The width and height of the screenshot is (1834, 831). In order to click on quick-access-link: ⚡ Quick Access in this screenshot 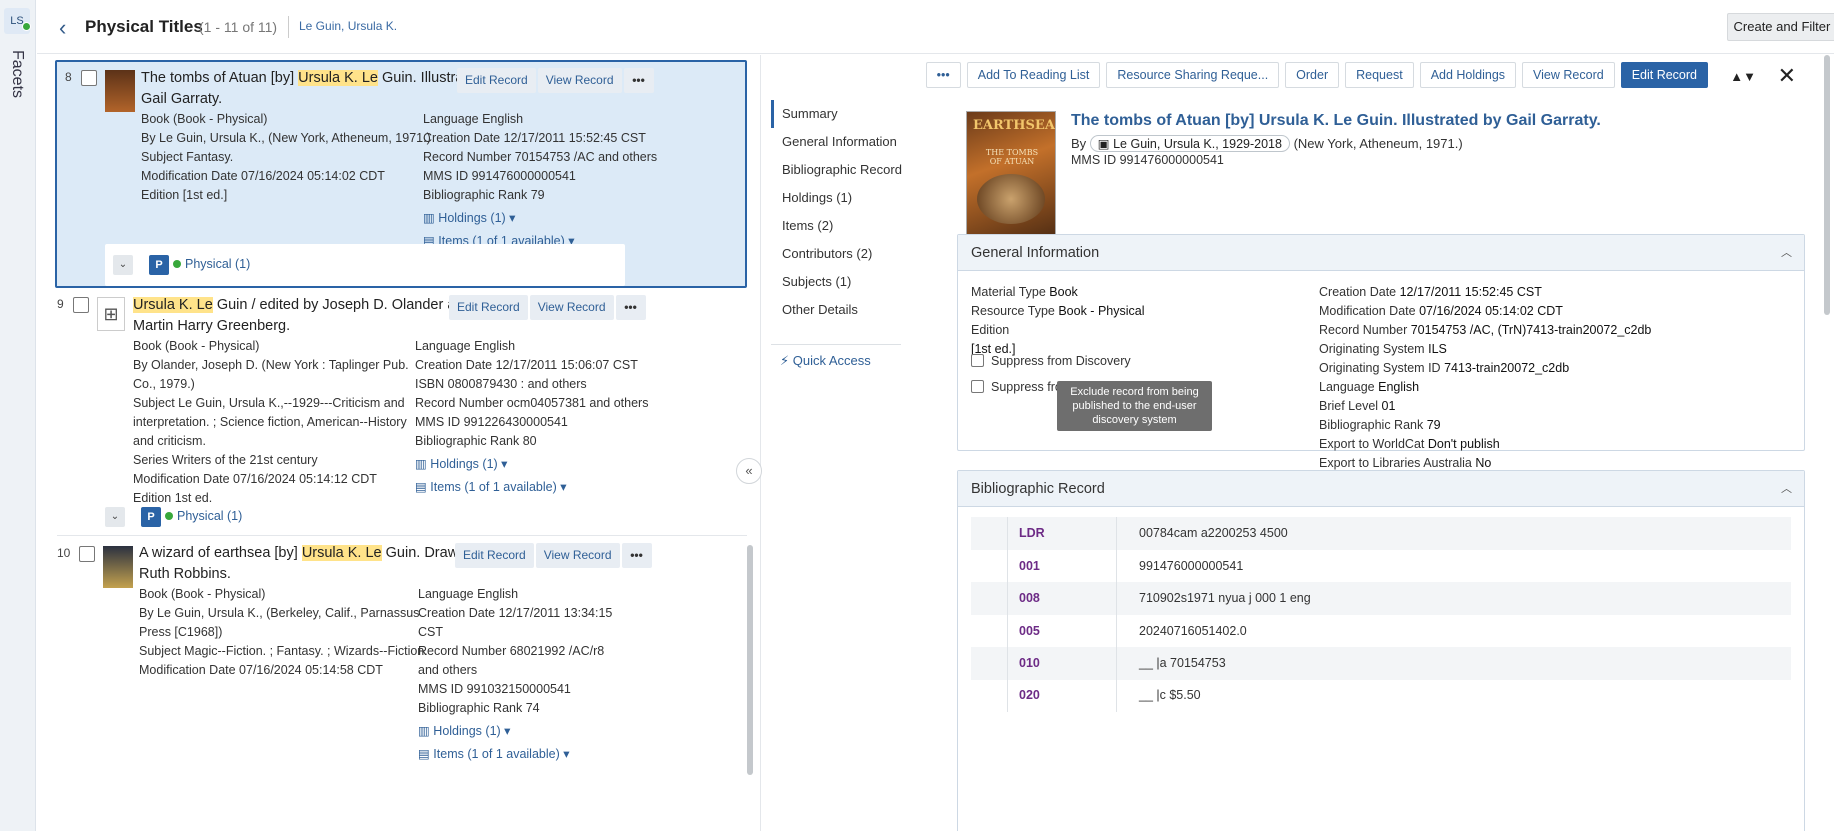, I will do `click(836, 356)`.